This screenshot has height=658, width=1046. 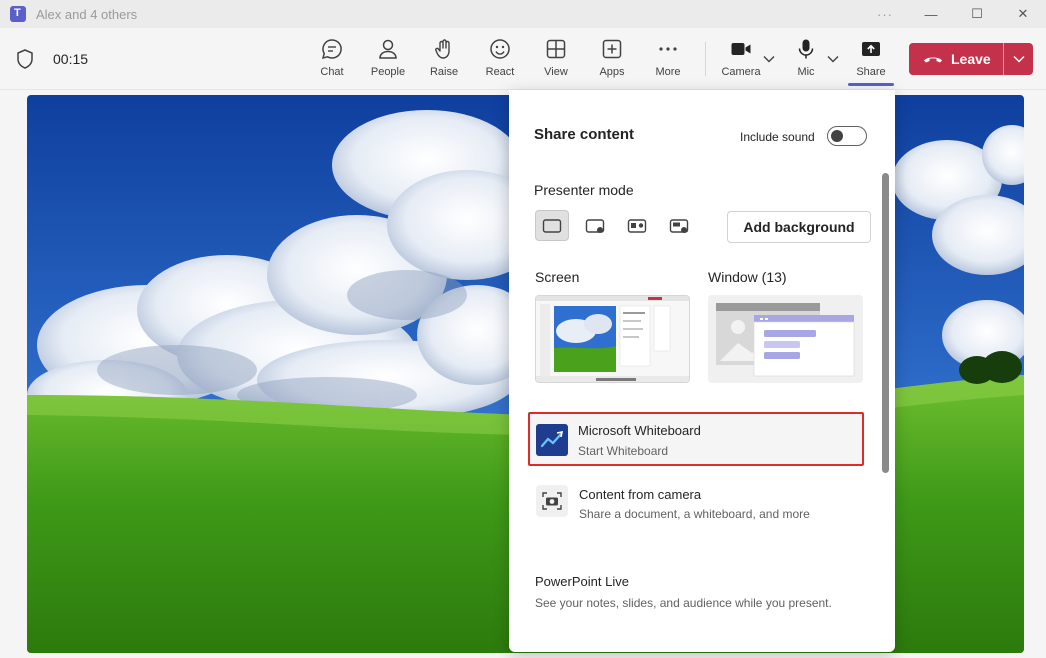 What do you see at coordinates (931, 14) in the screenshot?
I see `minimize-button: —` at bounding box center [931, 14].